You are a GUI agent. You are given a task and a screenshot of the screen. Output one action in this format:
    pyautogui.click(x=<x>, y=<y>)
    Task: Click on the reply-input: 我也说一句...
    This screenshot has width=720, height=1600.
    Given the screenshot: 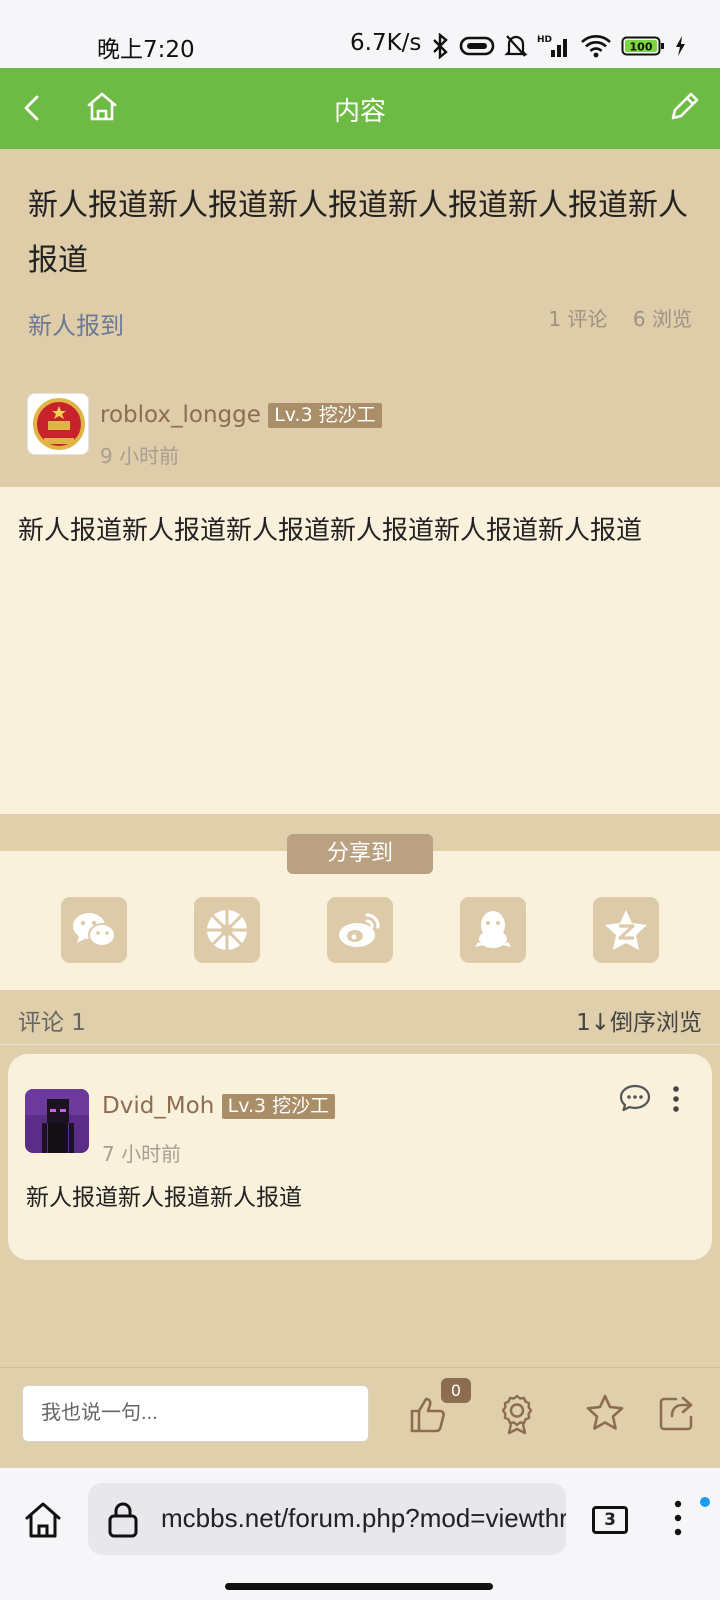 What is the action you would take?
    pyautogui.click(x=195, y=1413)
    